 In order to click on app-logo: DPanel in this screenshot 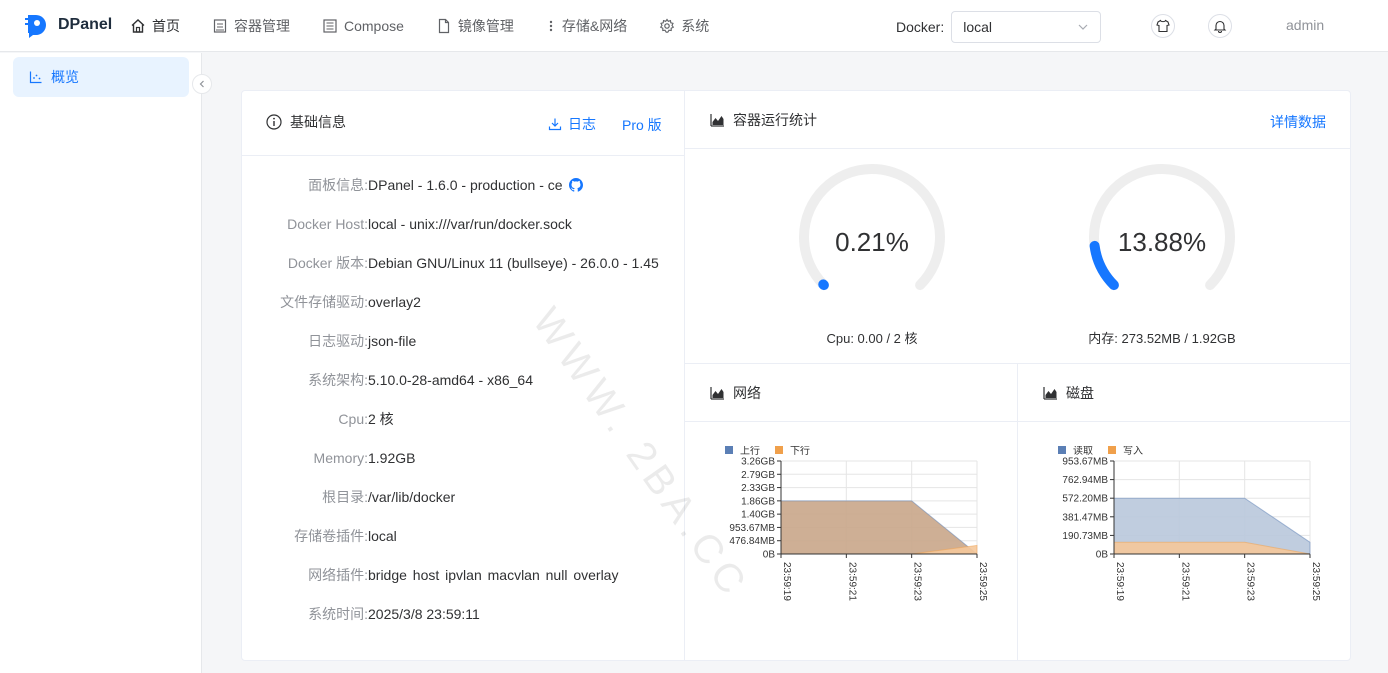, I will do `click(68, 25)`.